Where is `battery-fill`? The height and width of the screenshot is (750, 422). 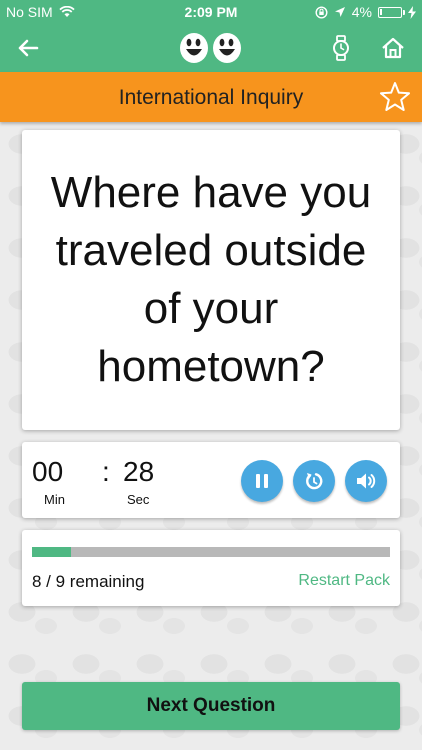
battery-fill is located at coordinates (381, 11).